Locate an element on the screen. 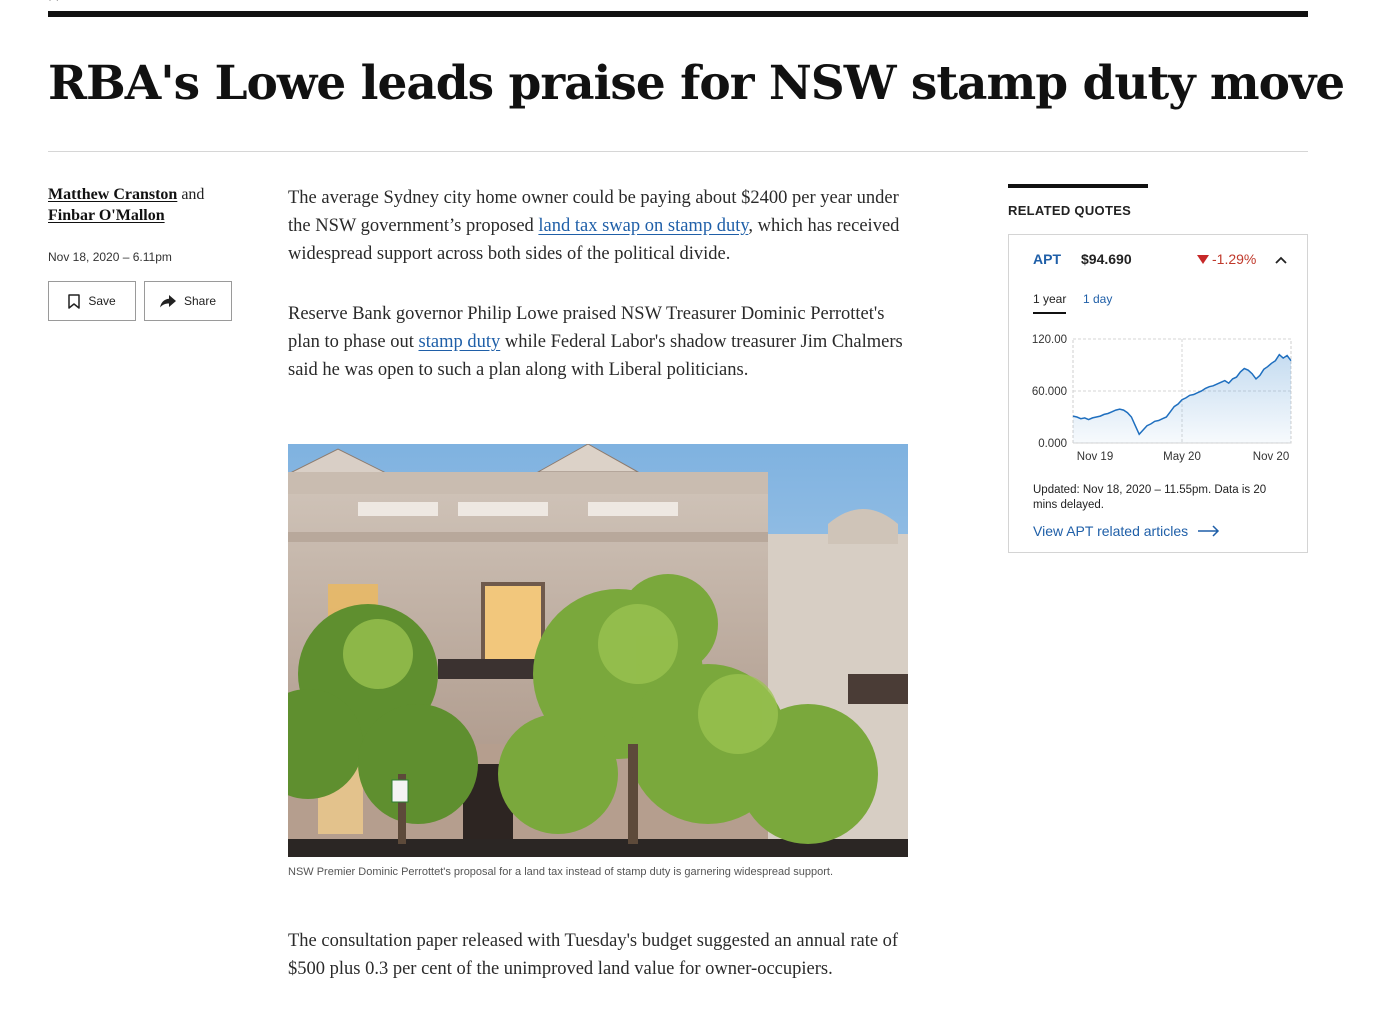 This screenshot has height=1022, width=1382. stamp-duty-link: stamp duty is located at coordinates (460, 342).